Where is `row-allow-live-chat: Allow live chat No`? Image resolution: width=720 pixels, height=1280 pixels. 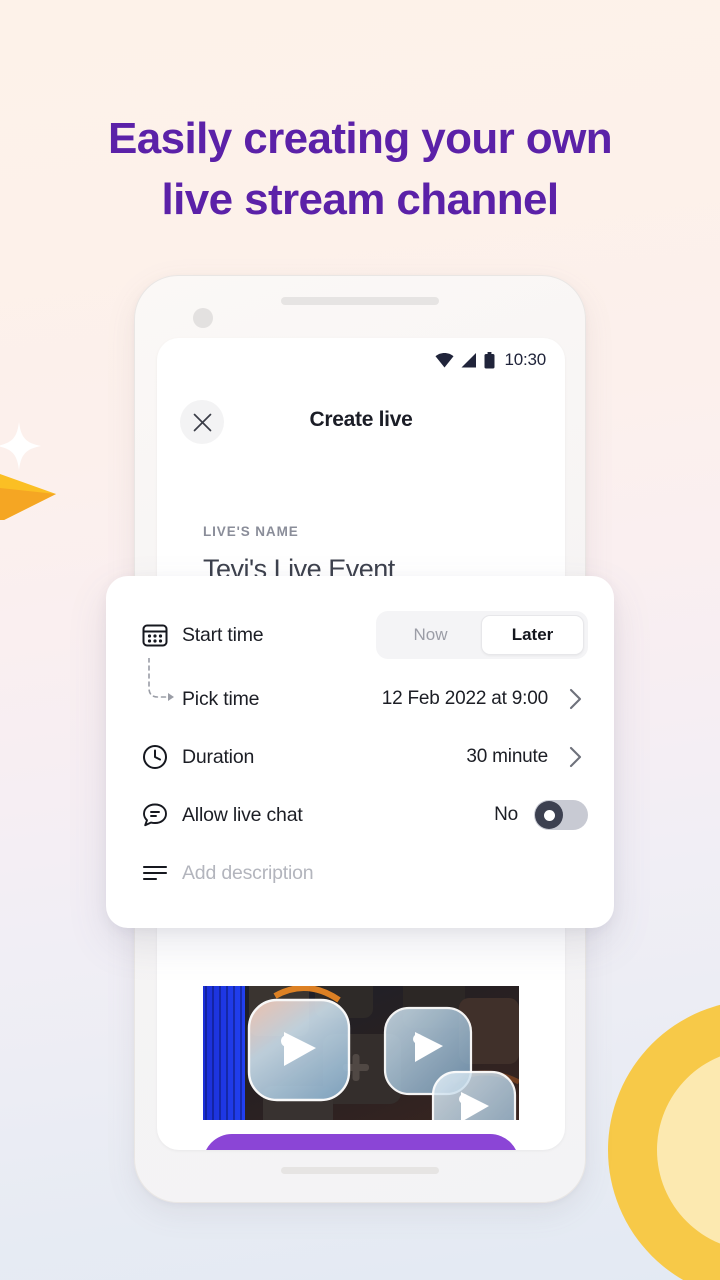
row-allow-live-chat: Allow live chat No is located at coordinates (360, 815).